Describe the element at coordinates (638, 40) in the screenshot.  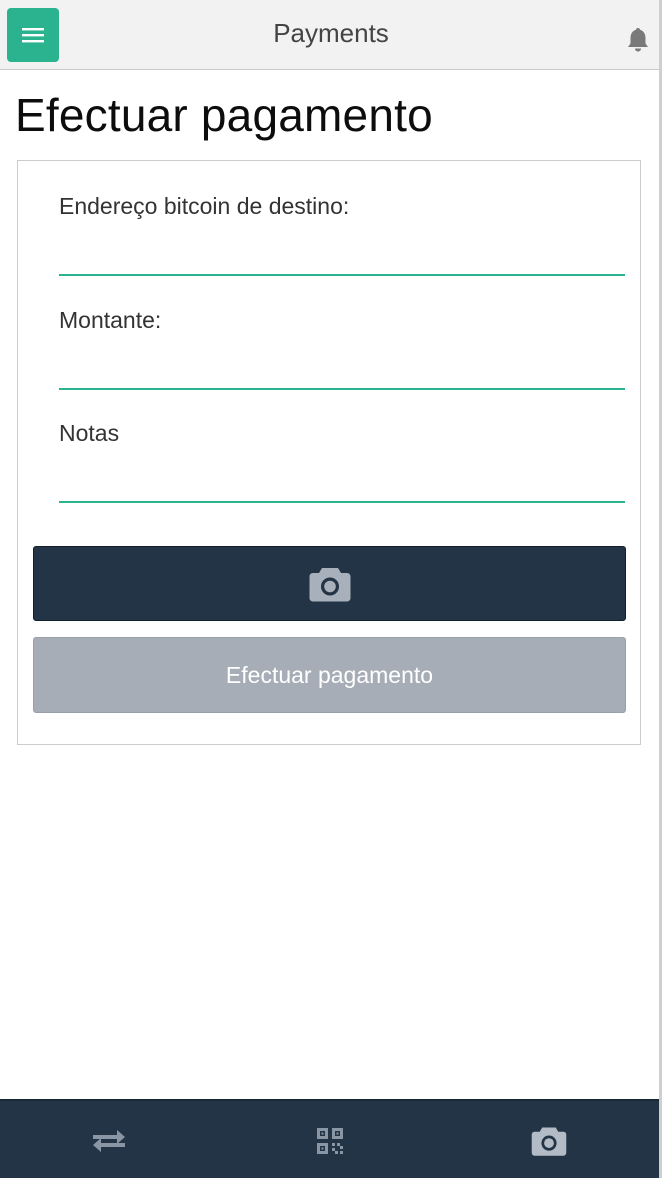
I see `bell-icon` at that location.